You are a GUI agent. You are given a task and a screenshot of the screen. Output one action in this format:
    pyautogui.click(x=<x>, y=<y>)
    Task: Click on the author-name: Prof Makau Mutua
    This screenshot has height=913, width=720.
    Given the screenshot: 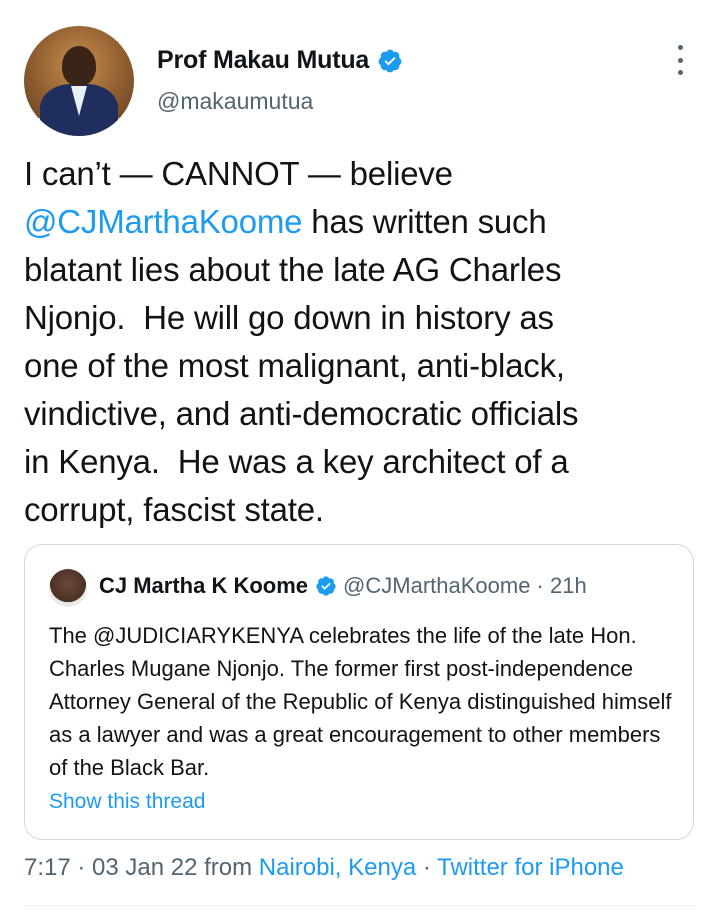 What is the action you would take?
    pyautogui.click(x=263, y=60)
    